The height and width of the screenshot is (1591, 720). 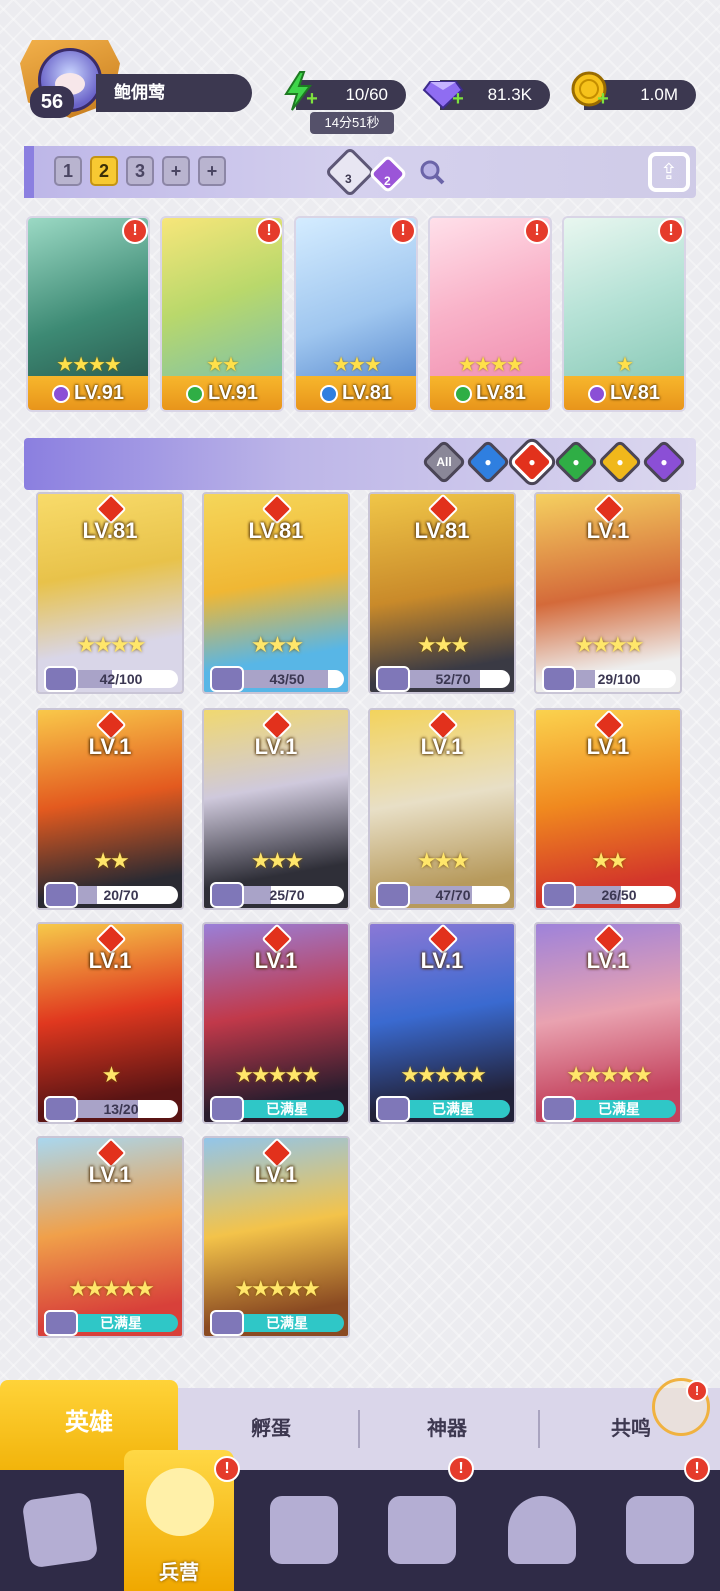 I want to click on shard-progress-text: 26/50, so click(x=619, y=895).